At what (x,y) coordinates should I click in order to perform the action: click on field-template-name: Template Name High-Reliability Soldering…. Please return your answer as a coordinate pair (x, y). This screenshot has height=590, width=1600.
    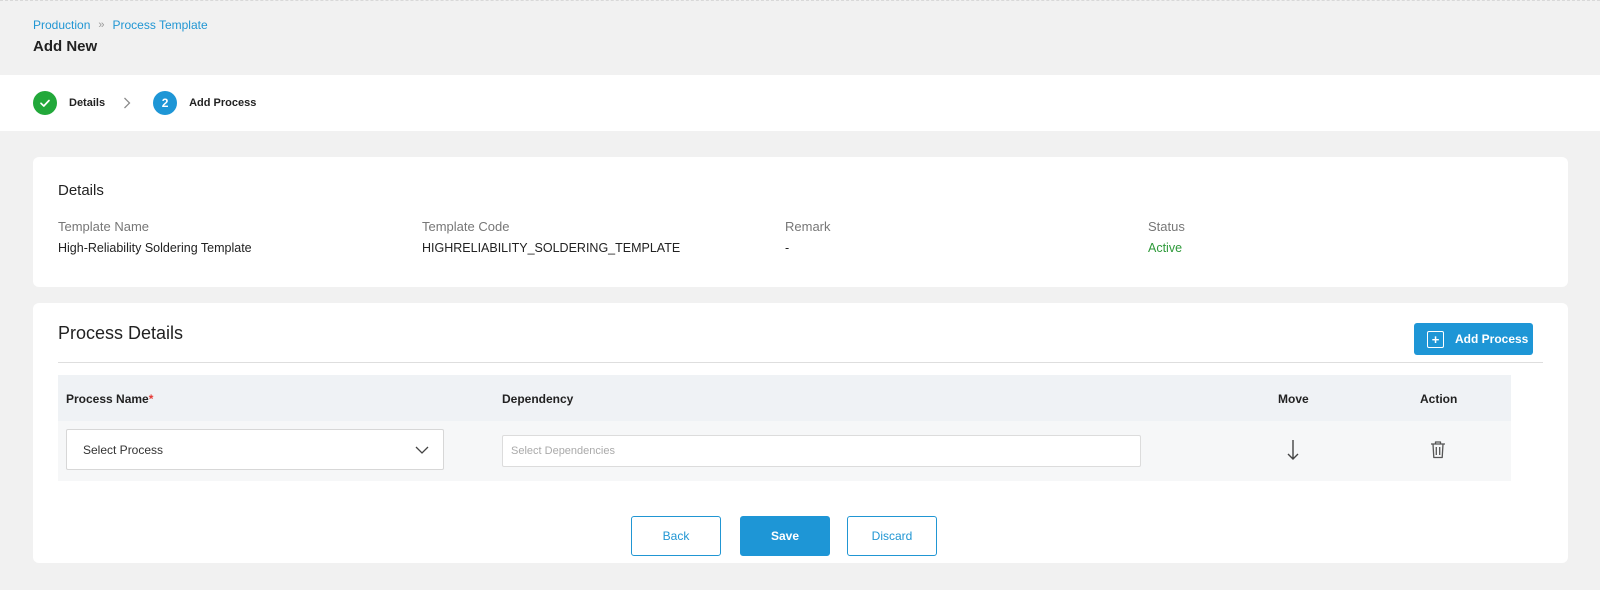
    Looking at the image, I should click on (155, 237).